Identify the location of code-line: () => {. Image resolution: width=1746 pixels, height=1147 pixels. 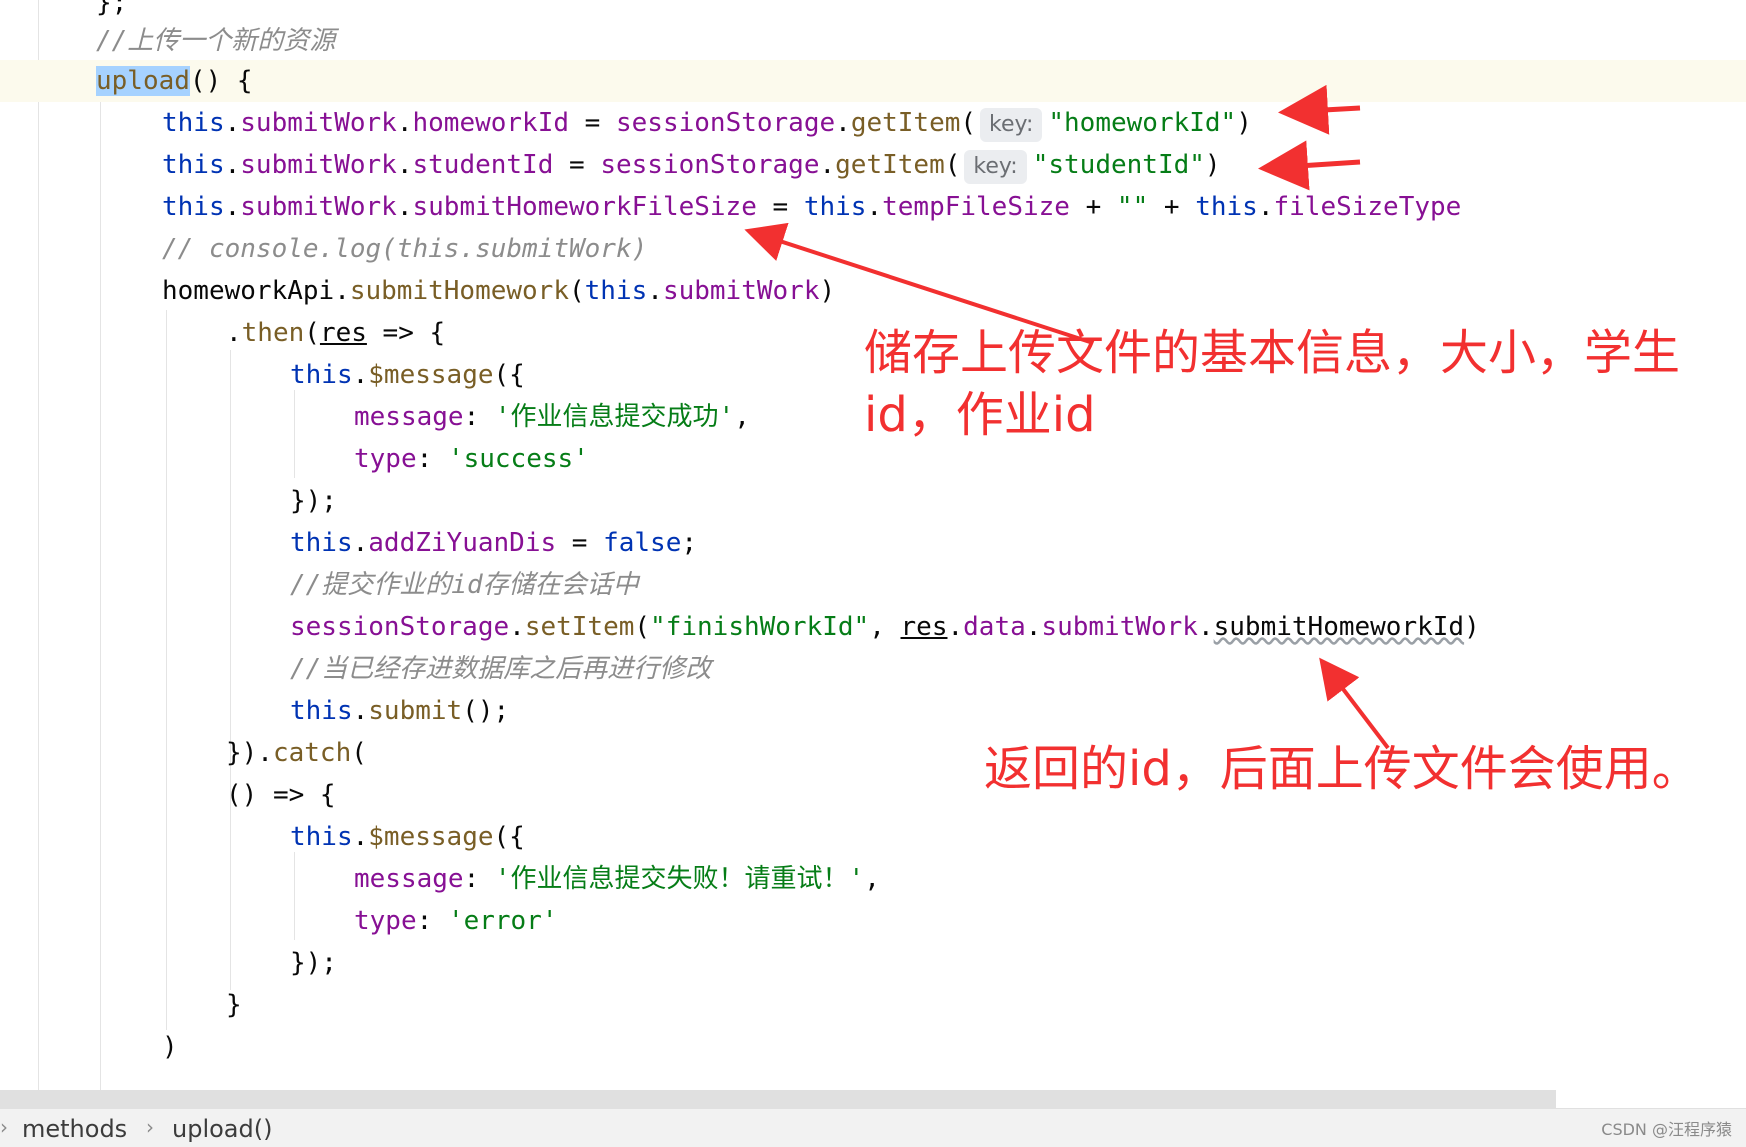
(281, 795).